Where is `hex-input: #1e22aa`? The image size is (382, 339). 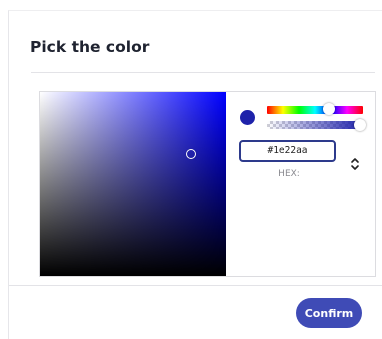 hex-input: #1e22aa is located at coordinates (287, 151).